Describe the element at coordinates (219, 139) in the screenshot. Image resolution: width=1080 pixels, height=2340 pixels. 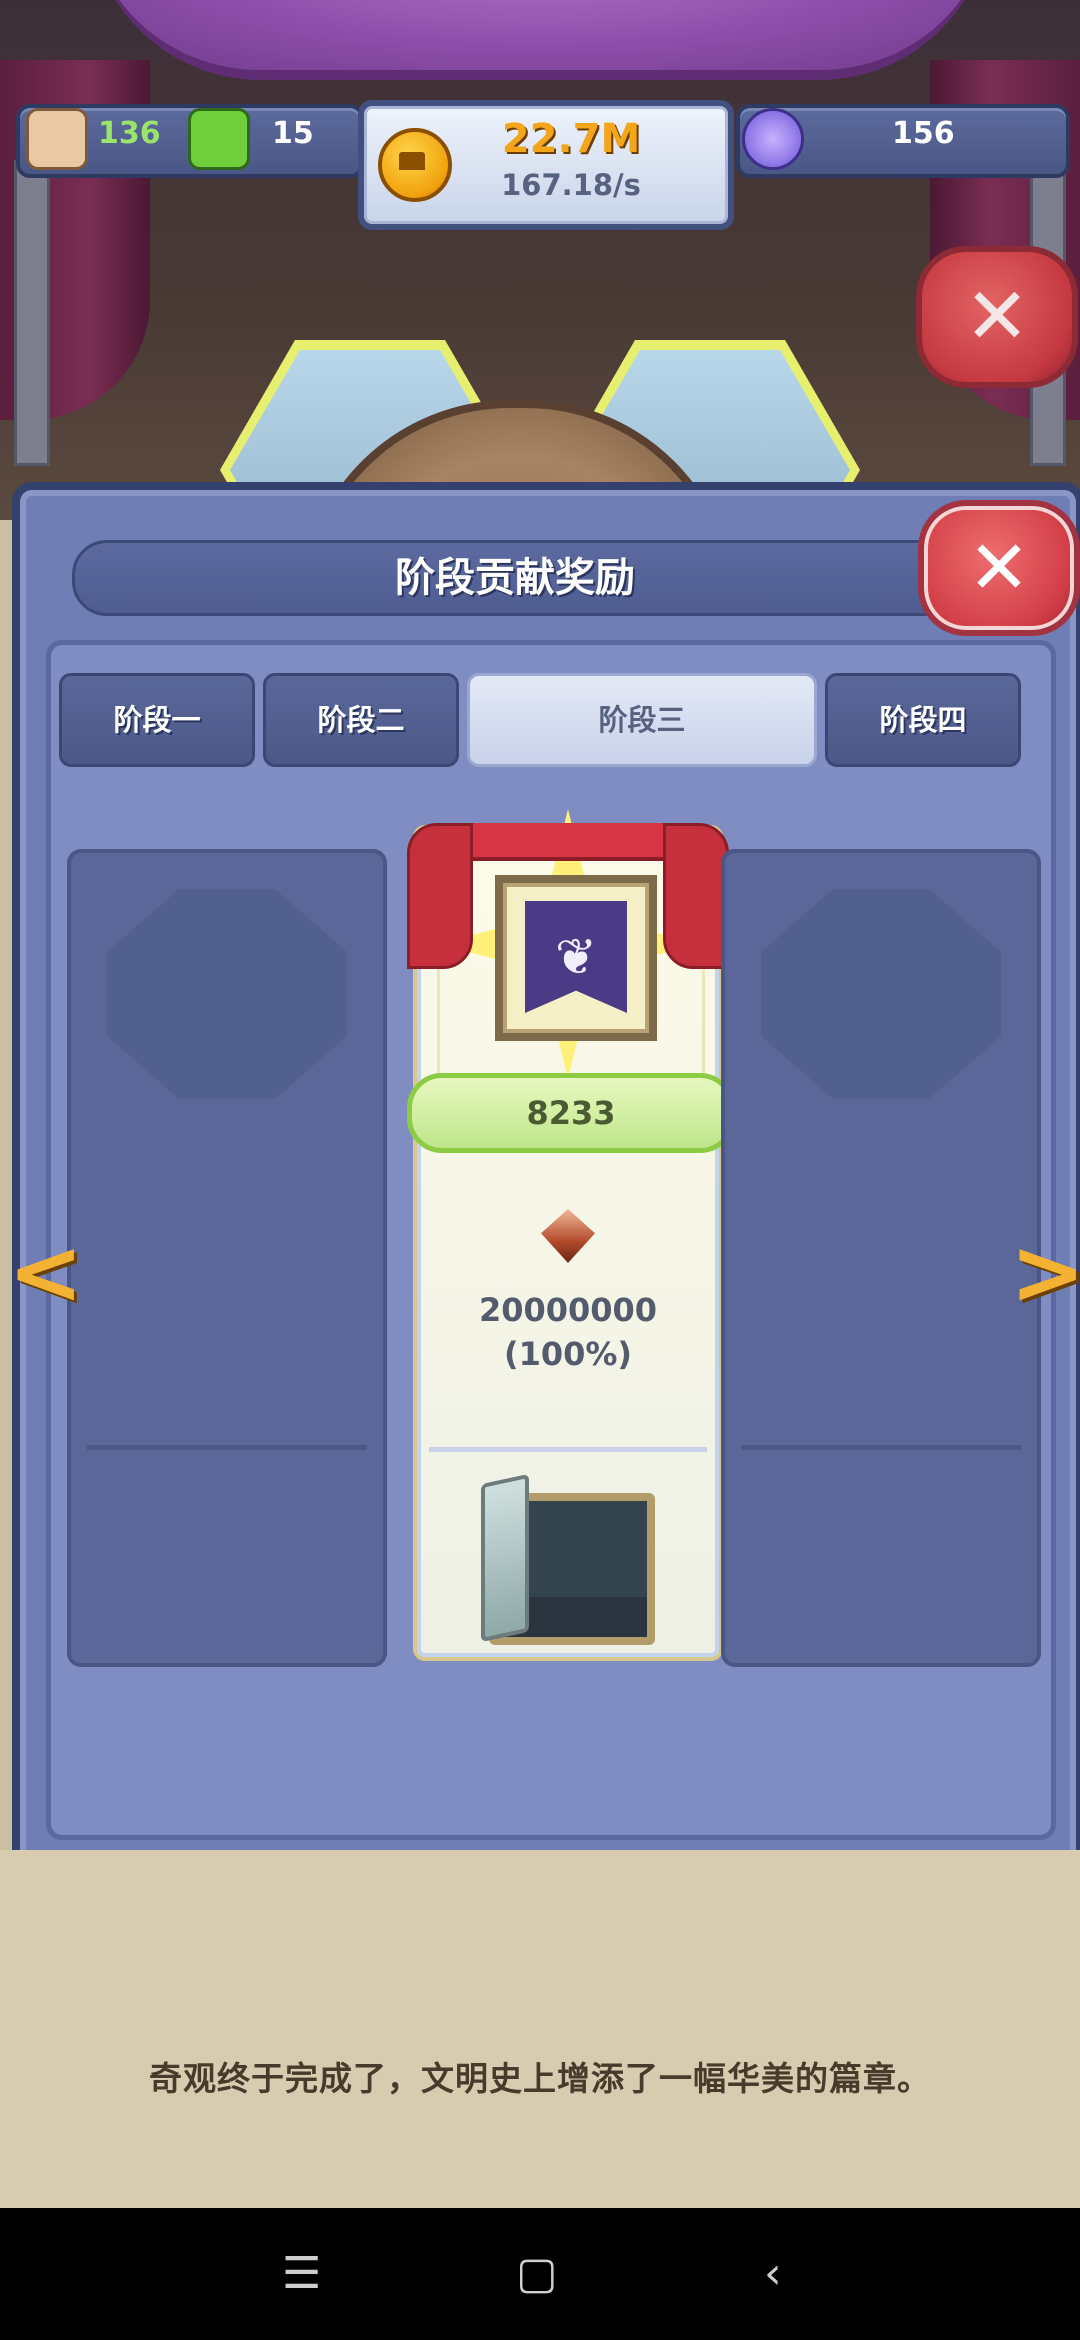
I see `happiness-icon` at that location.